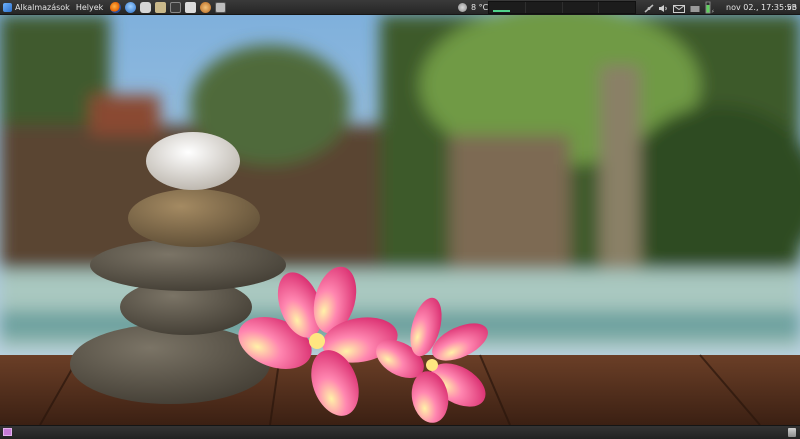 The width and height of the screenshot is (800, 439). What do you see at coordinates (544, 7) in the screenshot?
I see `memory-graph` at bounding box center [544, 7].